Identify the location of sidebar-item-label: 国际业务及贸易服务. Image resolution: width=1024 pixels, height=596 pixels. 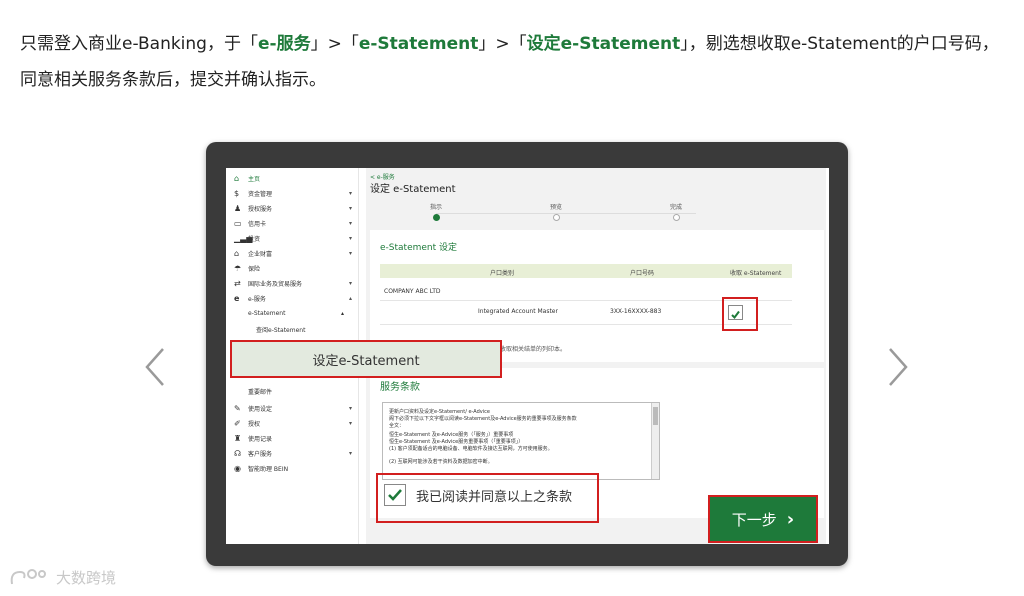
(275, 284).